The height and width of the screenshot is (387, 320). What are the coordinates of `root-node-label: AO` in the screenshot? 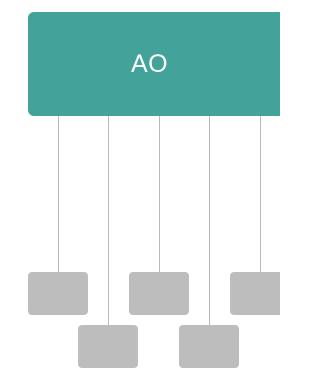 It's located at (150, 64).